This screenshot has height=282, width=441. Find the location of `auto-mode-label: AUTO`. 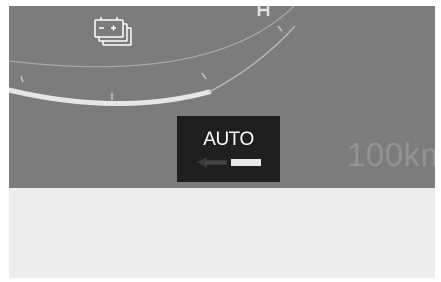

auto-mode-label: AUTO is located at coordinates (228, 139).